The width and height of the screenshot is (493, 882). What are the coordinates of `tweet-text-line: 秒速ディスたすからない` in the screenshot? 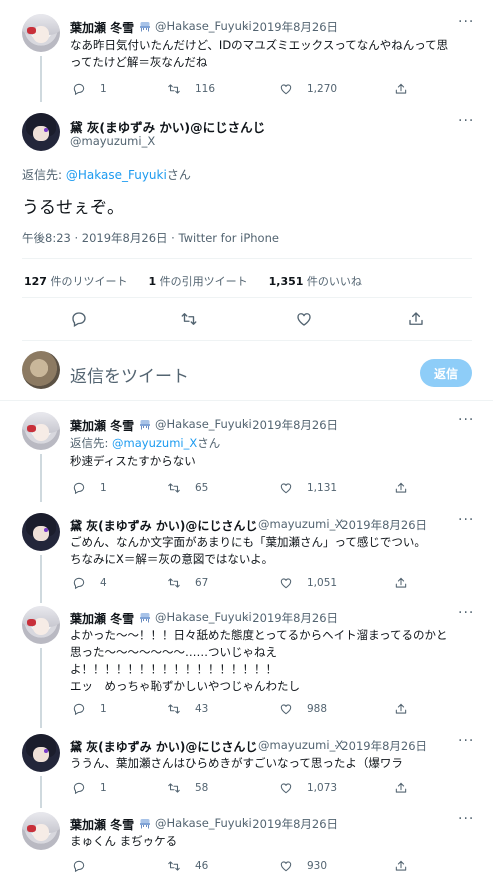 It's located at (133, 461).